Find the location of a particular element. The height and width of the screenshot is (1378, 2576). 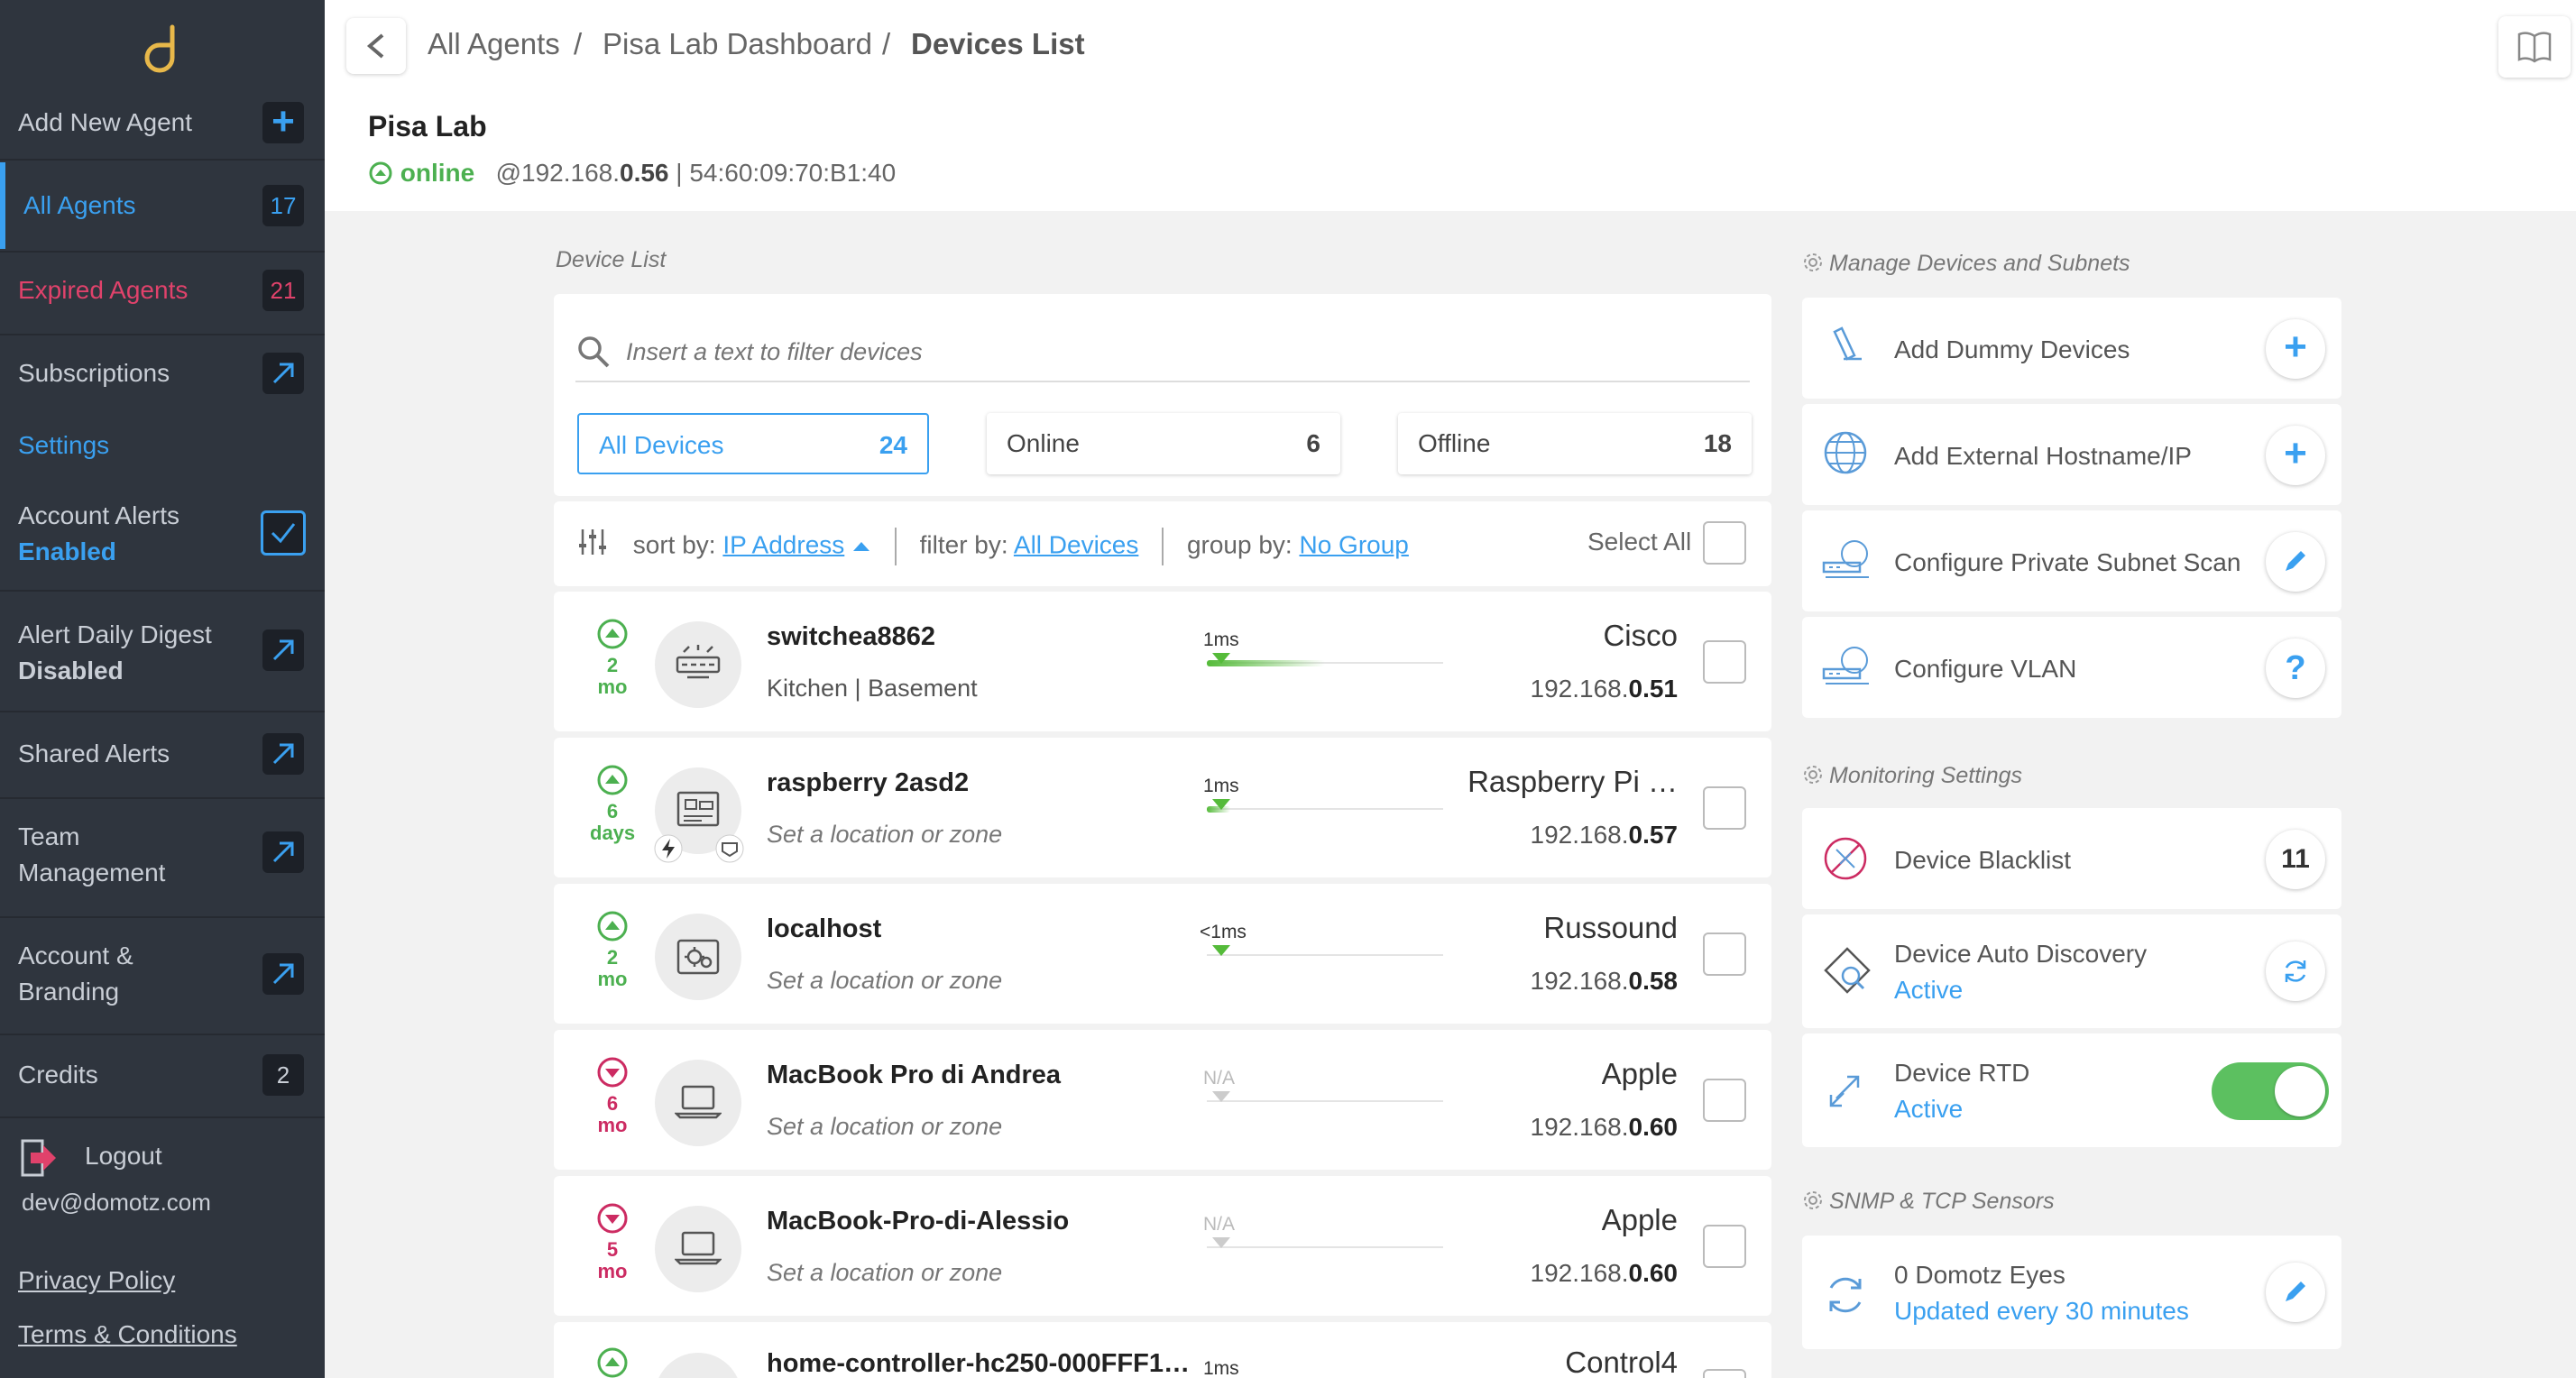

edit-domotz-eyes-button is located at coordinates (2295, 1292).